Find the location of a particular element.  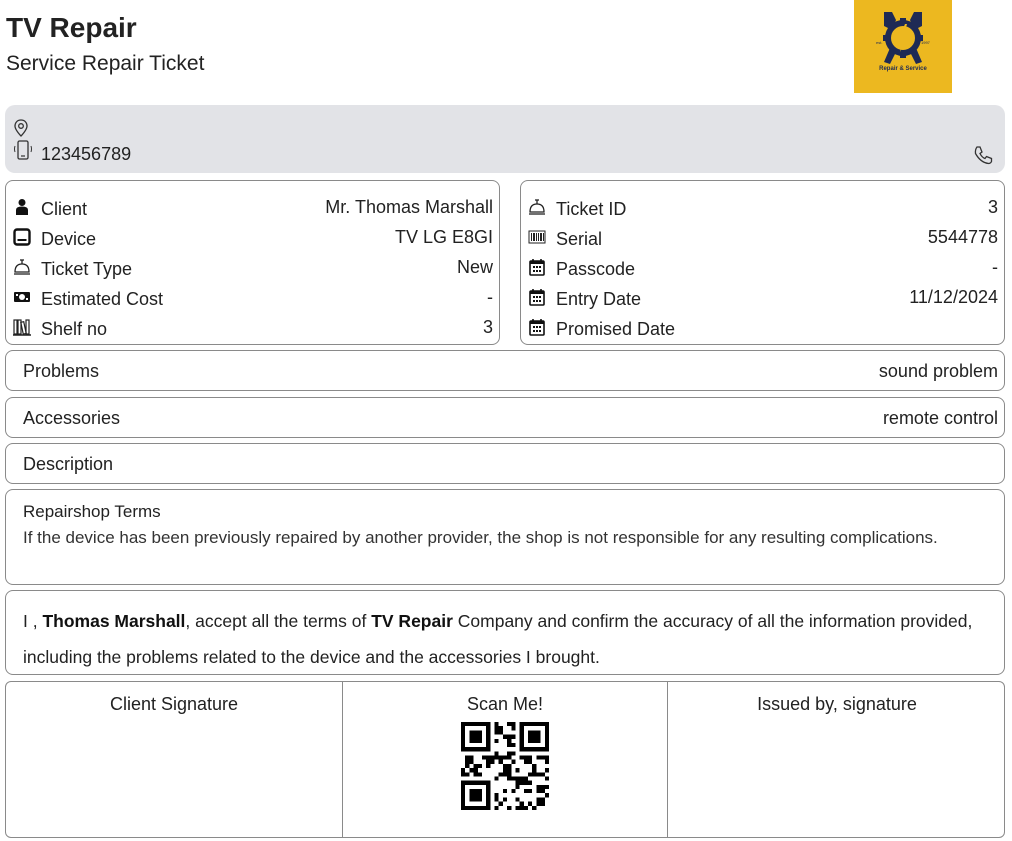

accessories-value: remote control is located at coordinates (940, 418).